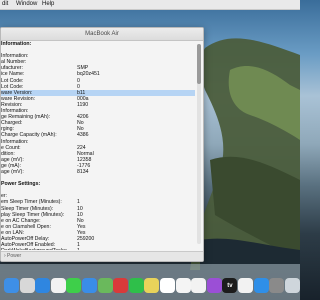 The height and width of the screenshot is (300, 320). I want to click on messages-icon, so click(74, 285).